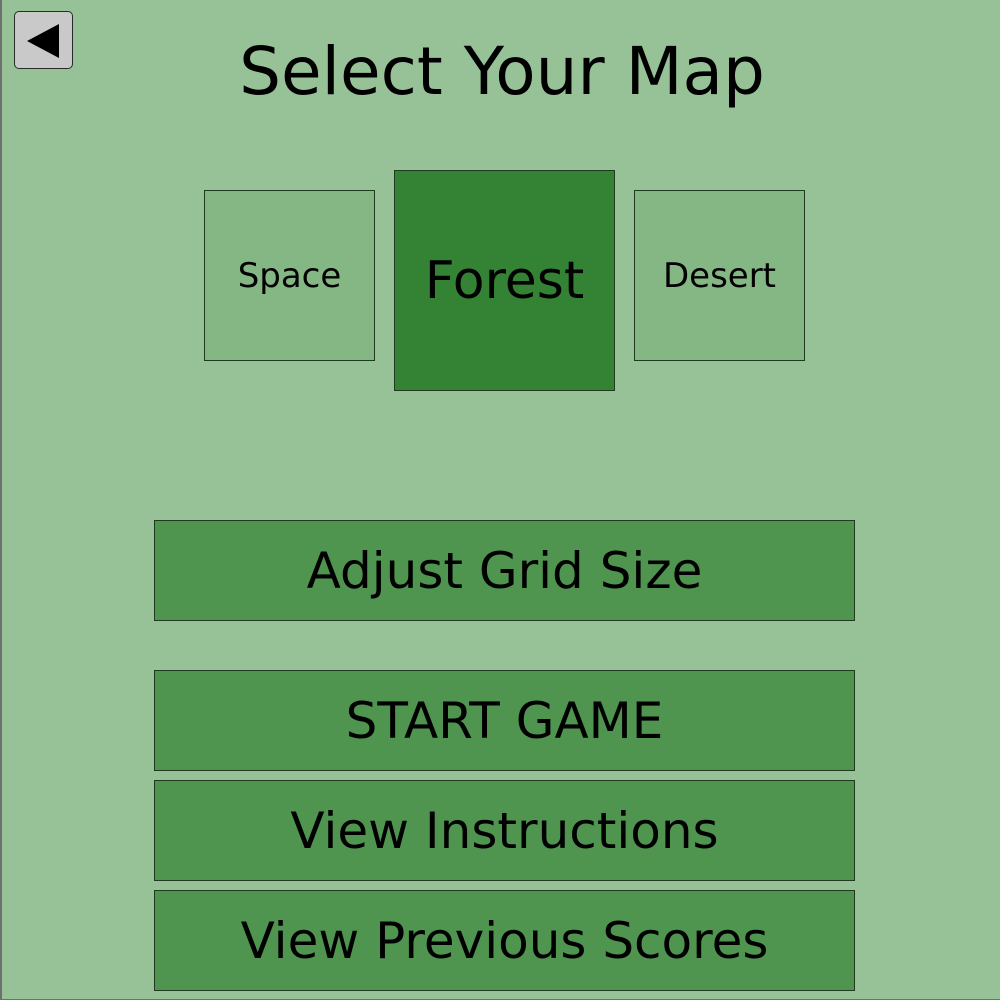  What do you see at coordinates (502, 71) in the screenshot?
I see `page-title: Select Your Map` at bounding box center [502, 71].